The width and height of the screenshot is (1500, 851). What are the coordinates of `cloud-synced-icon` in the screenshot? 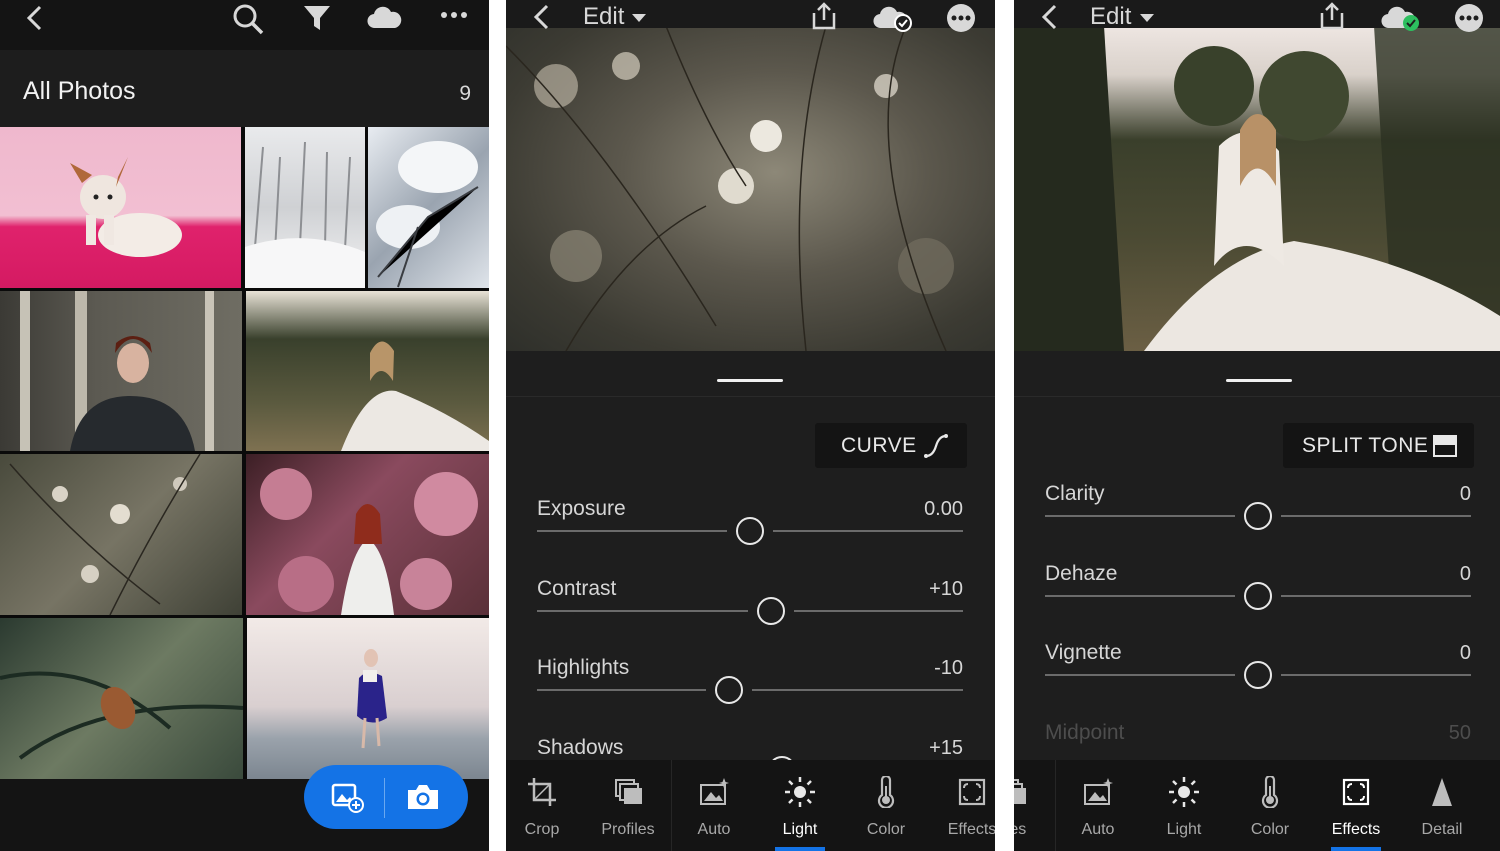 It's located at (1401, 18).